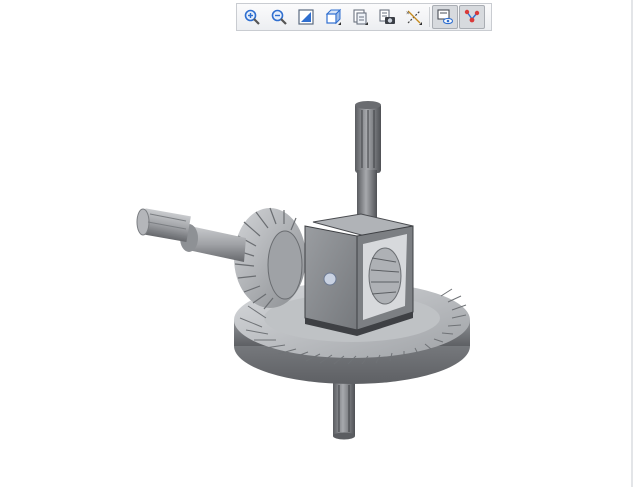  Describe the element at coordinates (191, 235) in the screenshot. I see `horizontal-shaft` at that location.